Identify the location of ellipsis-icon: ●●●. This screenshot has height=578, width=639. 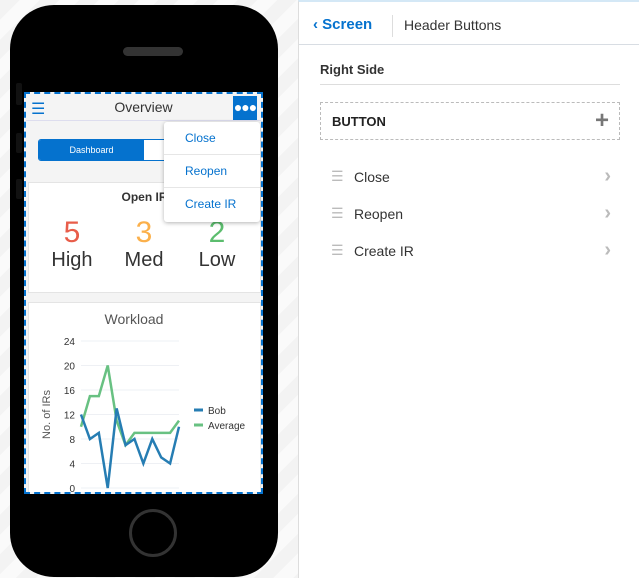
(245, 107).